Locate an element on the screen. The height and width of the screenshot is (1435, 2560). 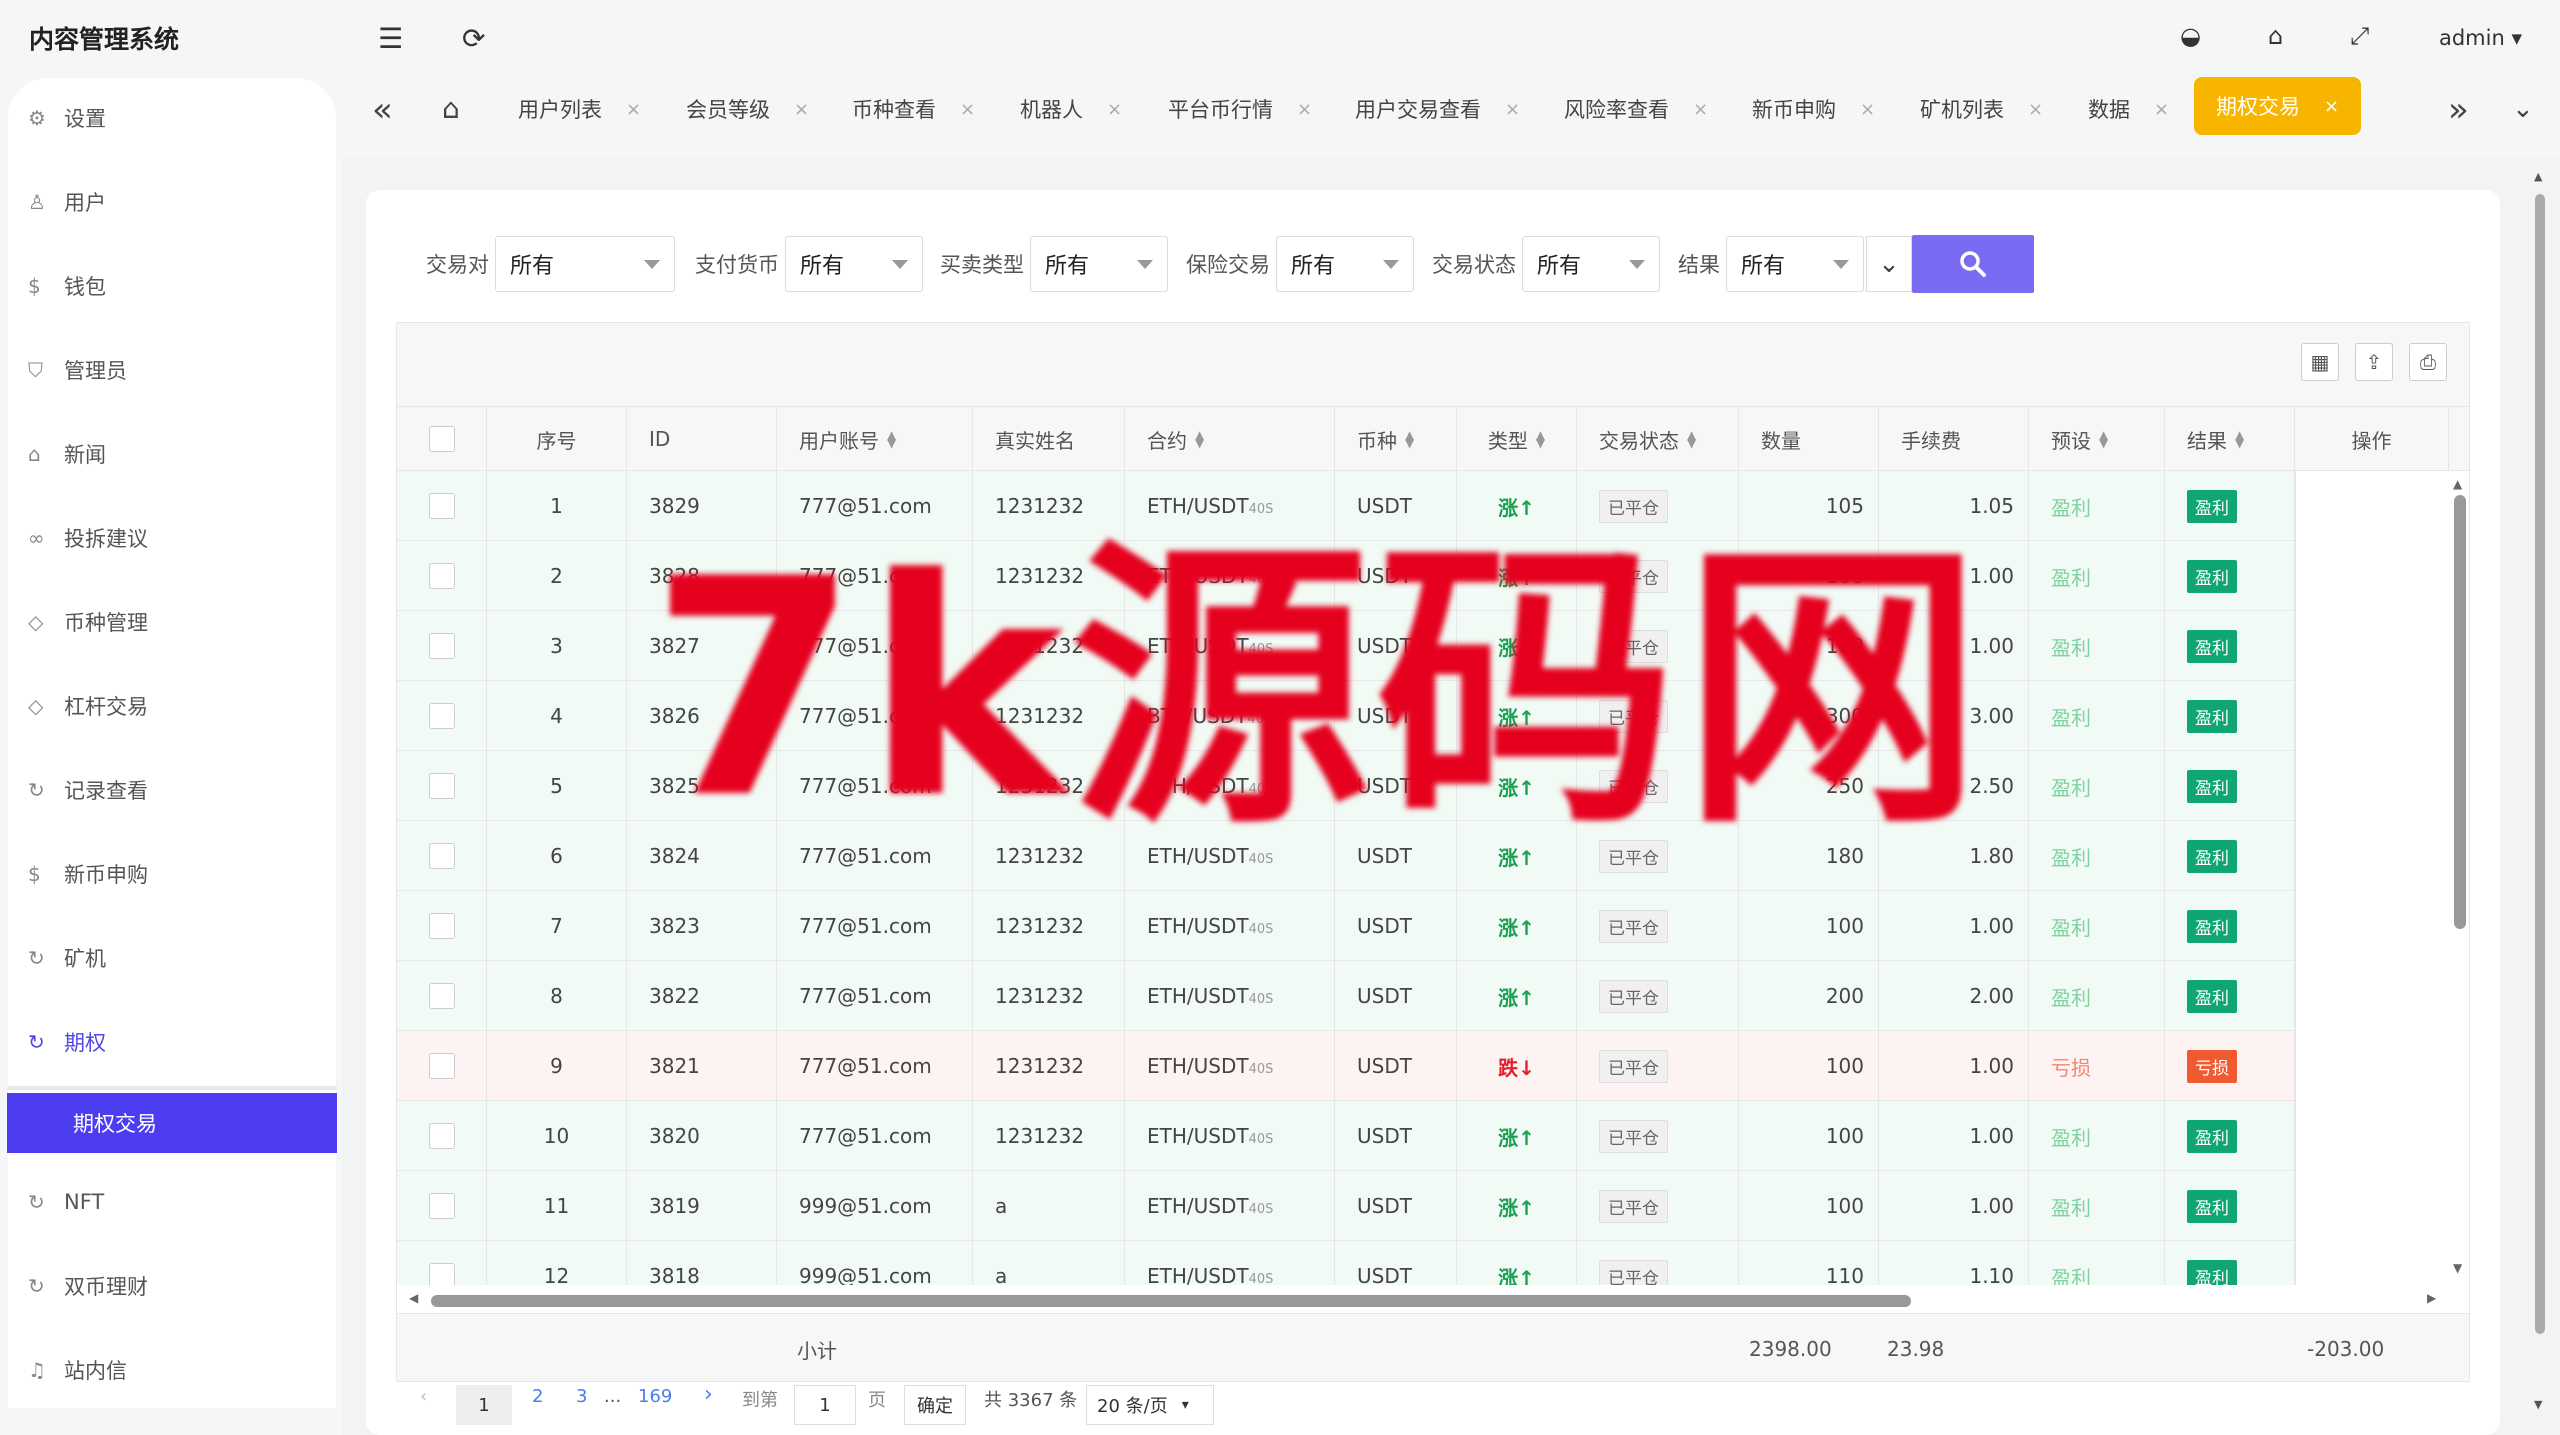
tab-4: 平台币行情 × is located at coordinates (1240, 109).